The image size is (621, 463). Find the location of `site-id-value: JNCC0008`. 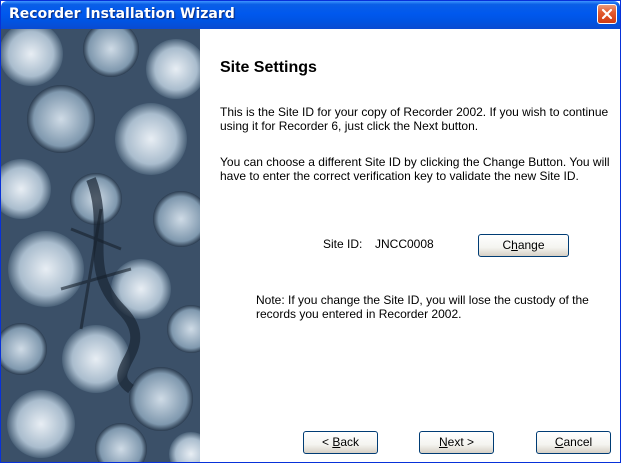

site-id-value: JNCC0008 is located at coordinates (404, 244).